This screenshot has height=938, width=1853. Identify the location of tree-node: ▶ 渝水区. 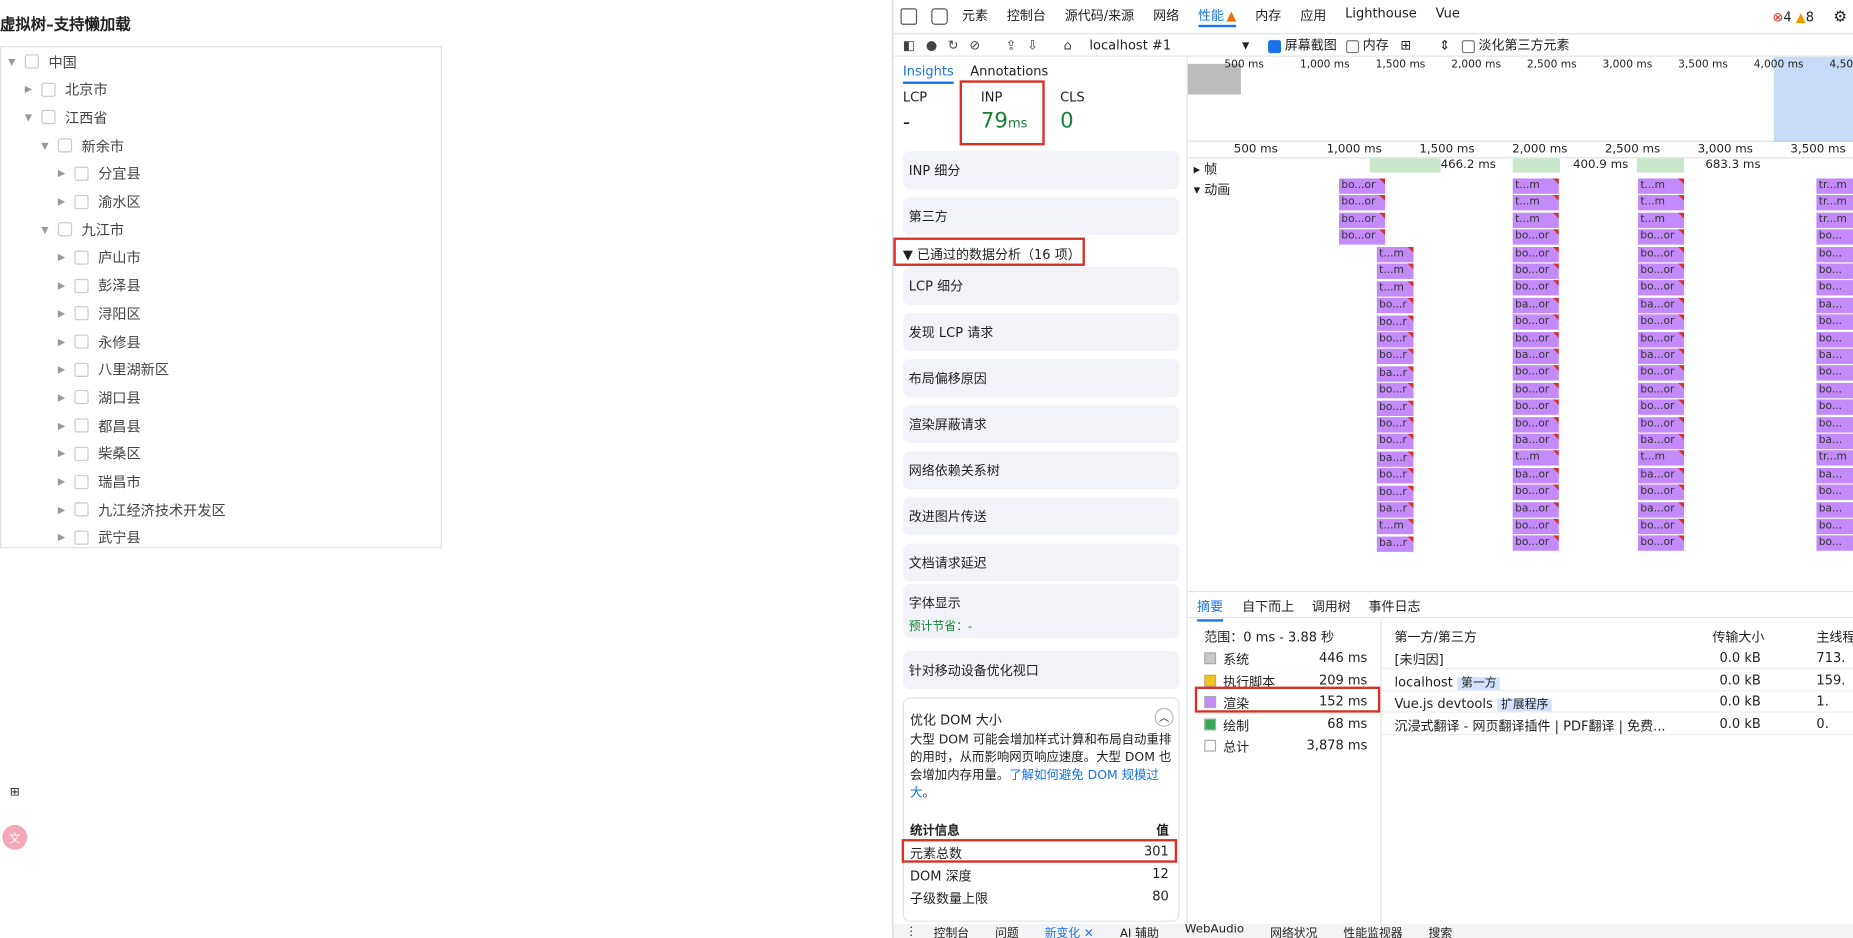
(98, 202).